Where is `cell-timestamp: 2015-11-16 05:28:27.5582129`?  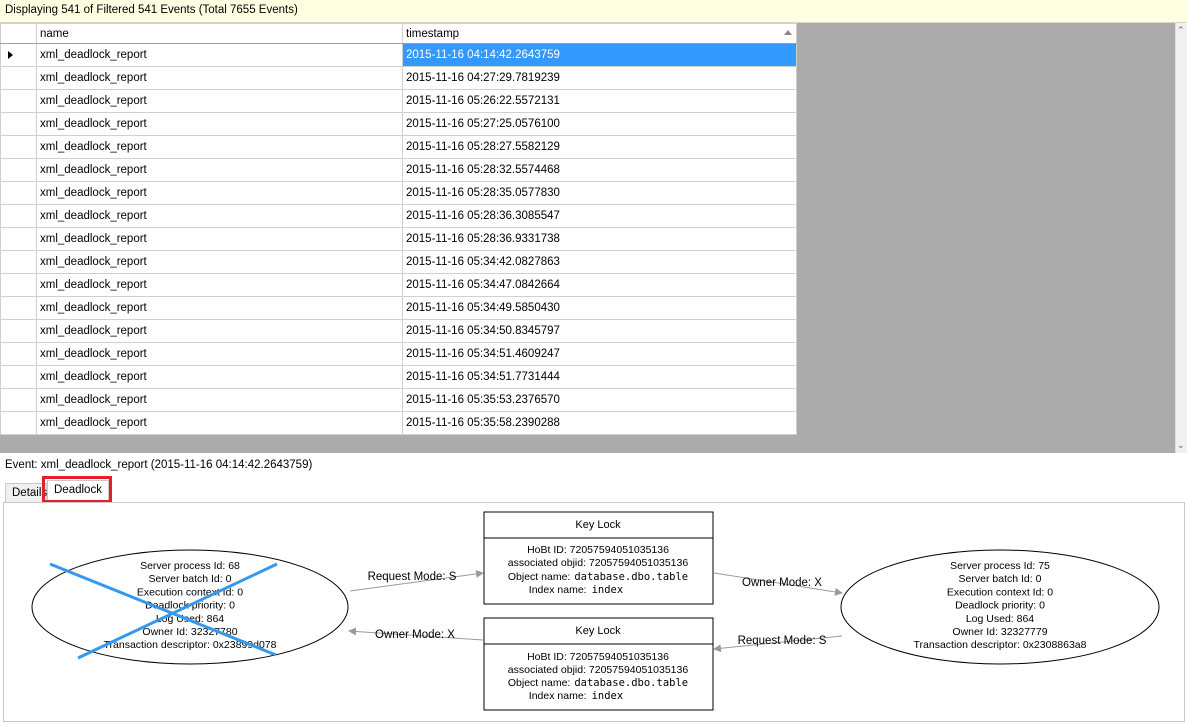 cell-timestamp: 2015-11-16 05:28:27.5582129 is located at coordinates (599, 147).